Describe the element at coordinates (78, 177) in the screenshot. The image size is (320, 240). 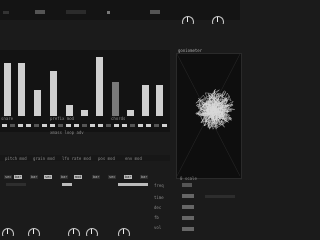
I see `mode-chip: mod` at that location.